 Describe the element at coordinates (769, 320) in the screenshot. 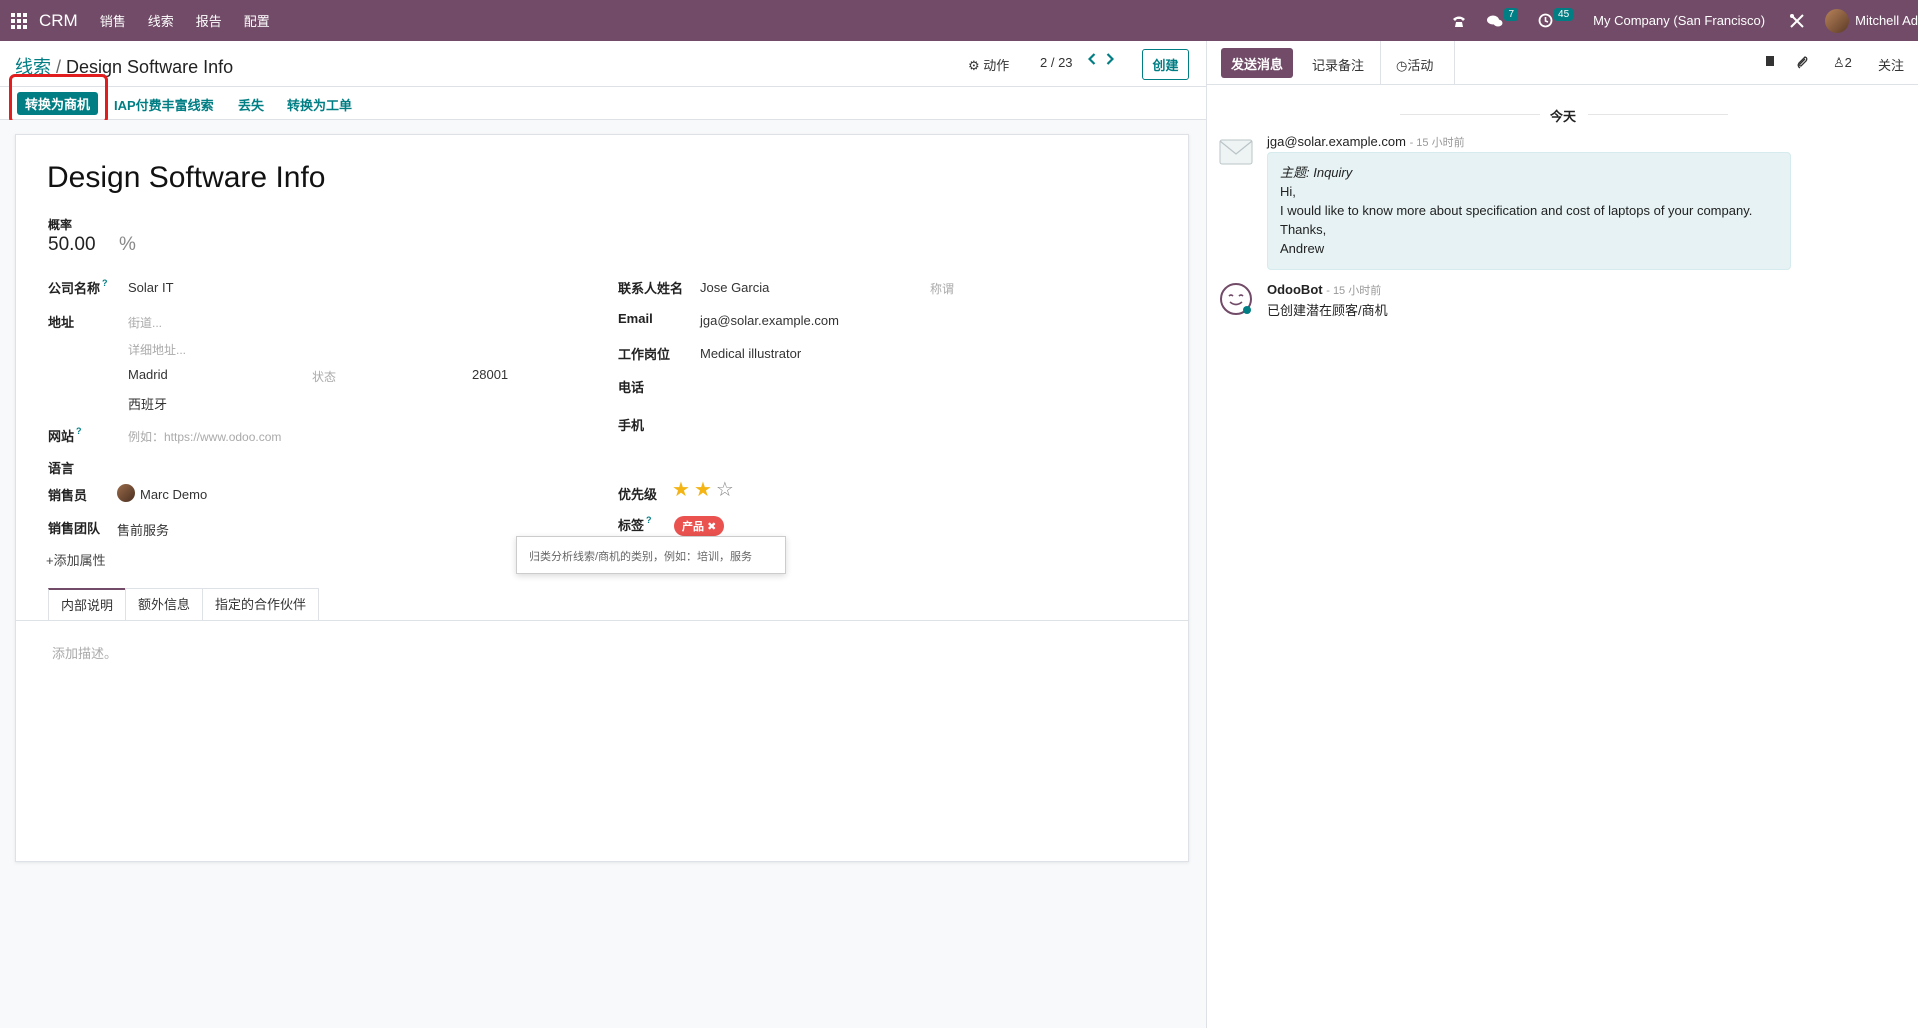

I see `email-field: jga@solar.example.com` at that location.